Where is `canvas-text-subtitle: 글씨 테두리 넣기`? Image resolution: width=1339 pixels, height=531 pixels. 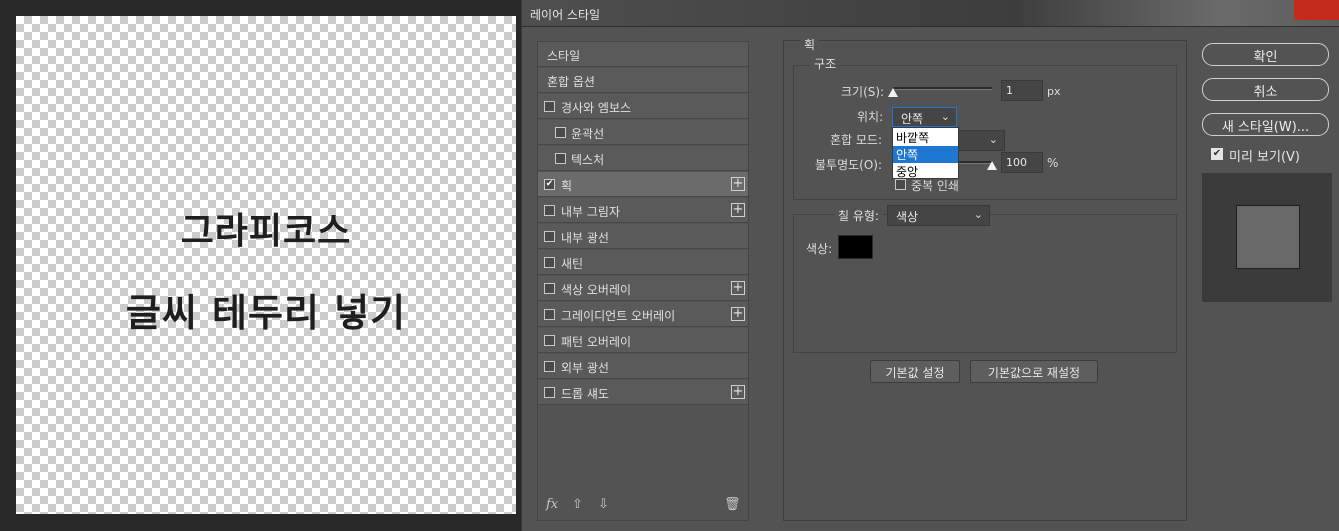
canvas-text-subtitle: 글씨 테두리 넣기 is located at coordinates (266, 313).